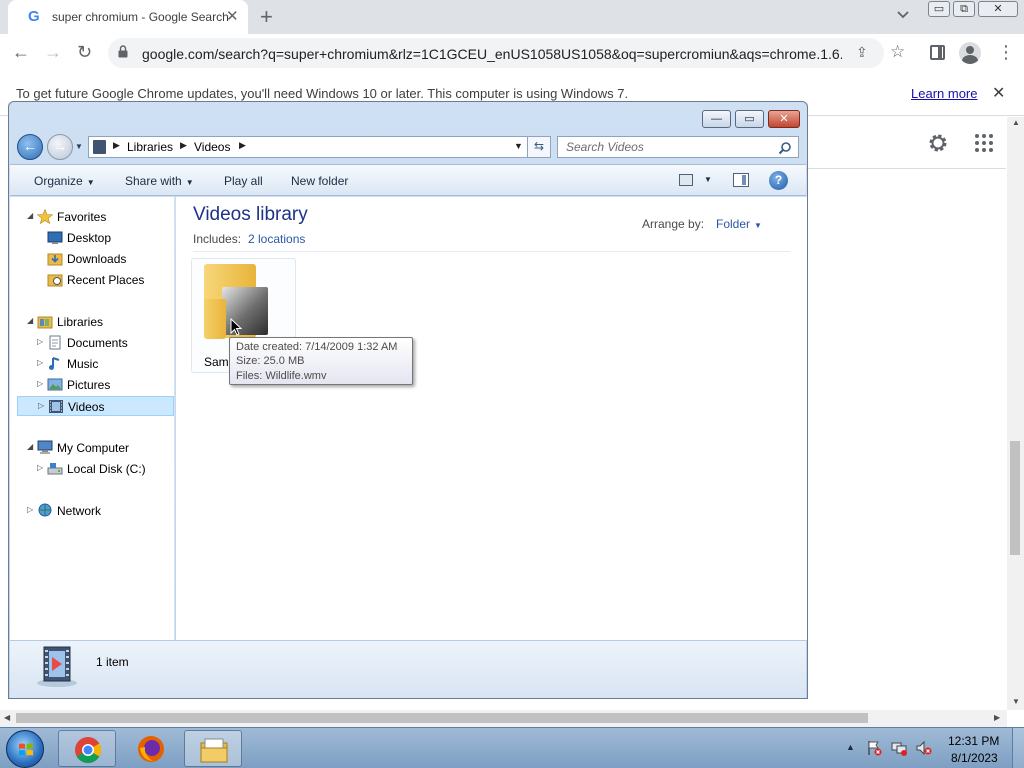  What do you see at coordinates (984, 143) in the screenshot?
I see `google-apps-grid-icon` at bounding box center [984, 143].